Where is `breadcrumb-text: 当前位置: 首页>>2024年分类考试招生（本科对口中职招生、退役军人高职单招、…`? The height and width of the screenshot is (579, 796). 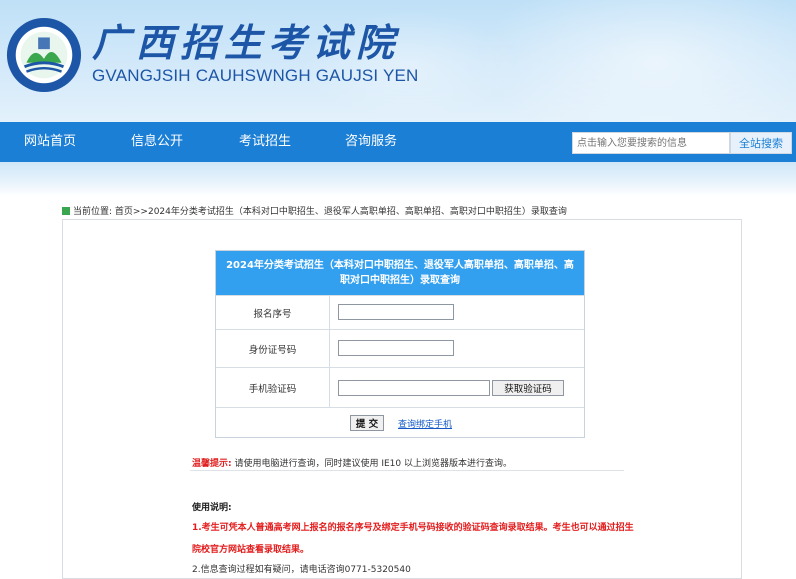
breadcrumb-text: 当前位置: 首页>>2024年分类考试招生（本科对口中职招生、退役军人高职单招、… is located at coordinates (320, 212).